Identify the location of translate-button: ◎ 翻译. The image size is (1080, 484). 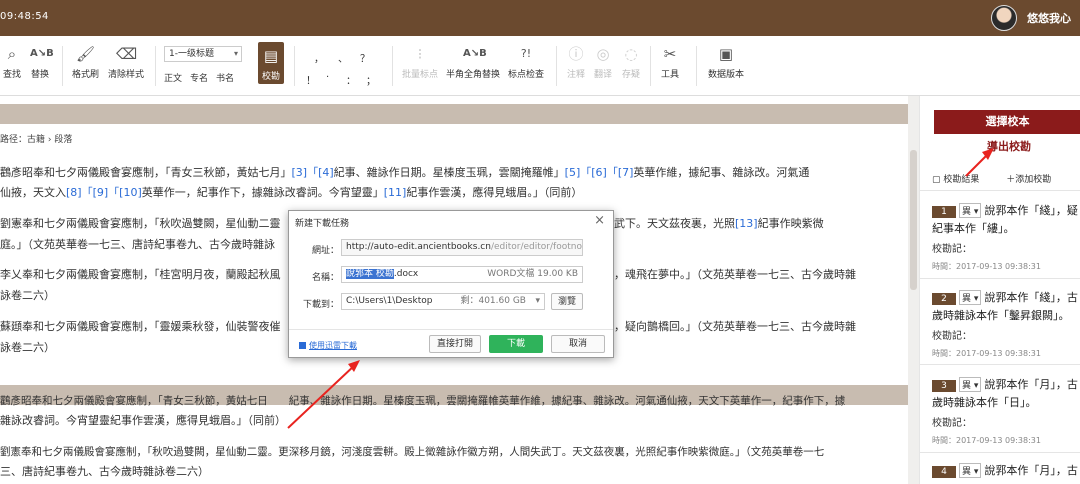
(603, 62).